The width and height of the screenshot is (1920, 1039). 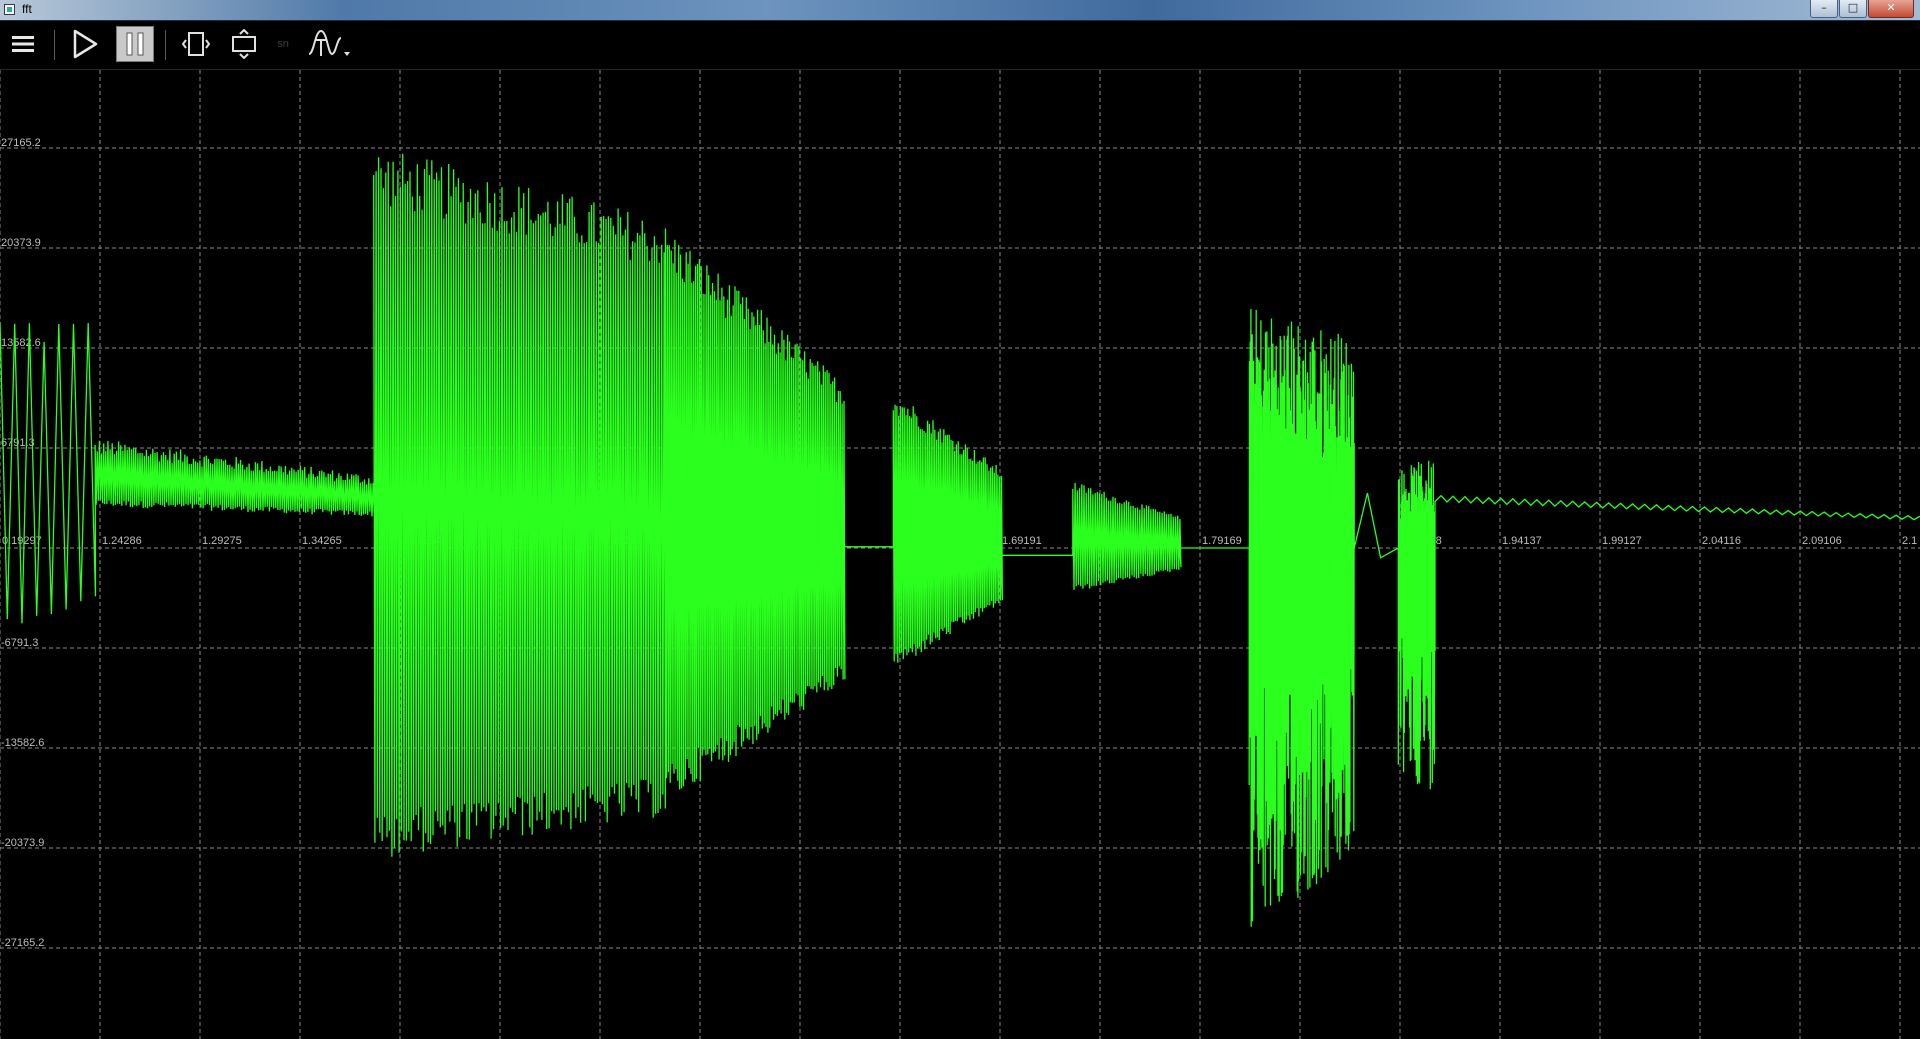 I want to click on x-tick-label: 2.04116, so click(x=1721, y=541).